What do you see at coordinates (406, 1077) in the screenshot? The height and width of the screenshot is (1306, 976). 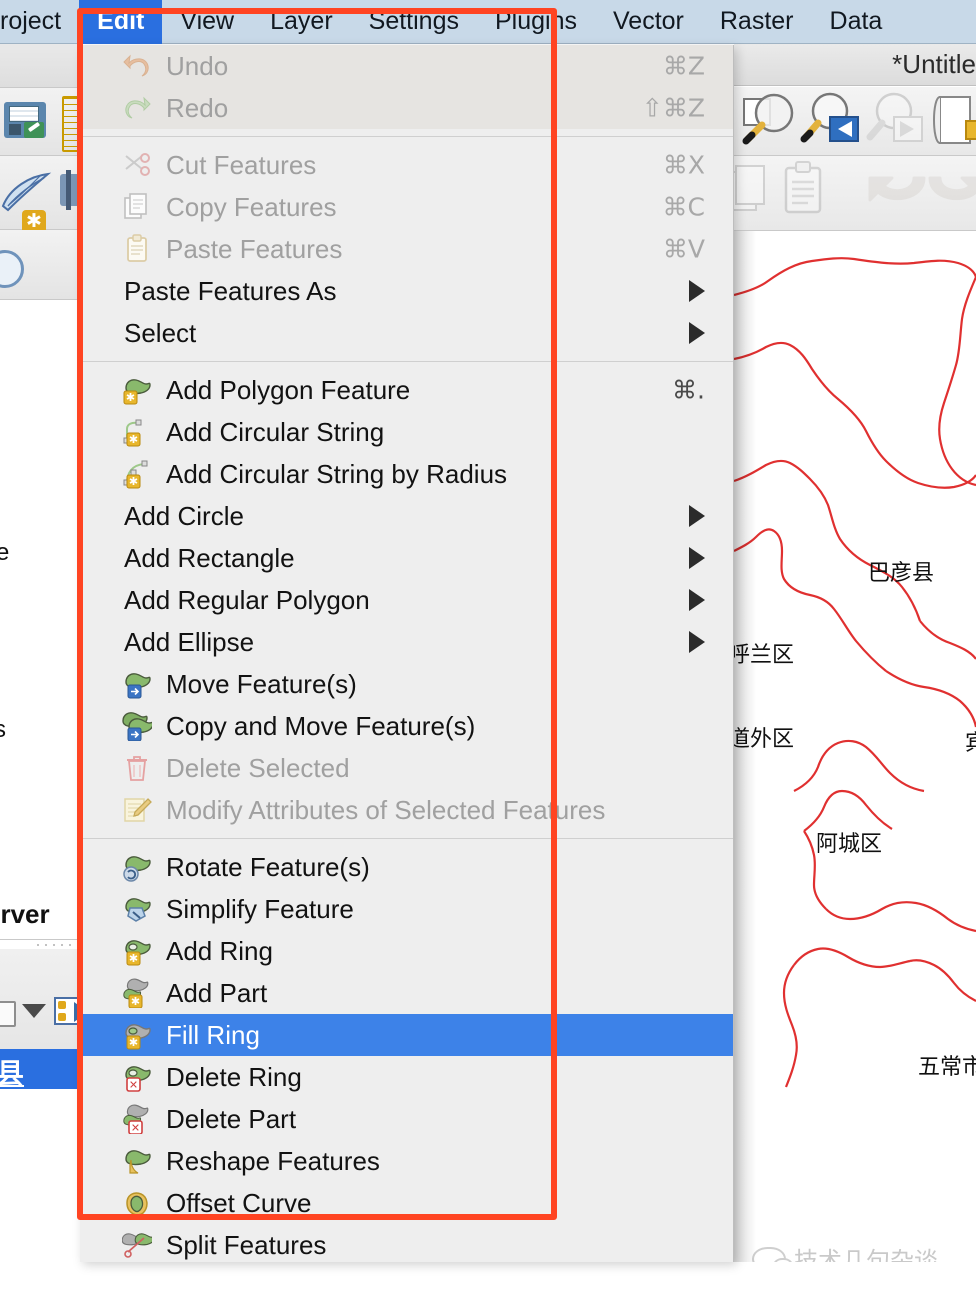 I see `menu-item-delete-ring: ✕ Delete Ring` at bounding box center [406, 1077].